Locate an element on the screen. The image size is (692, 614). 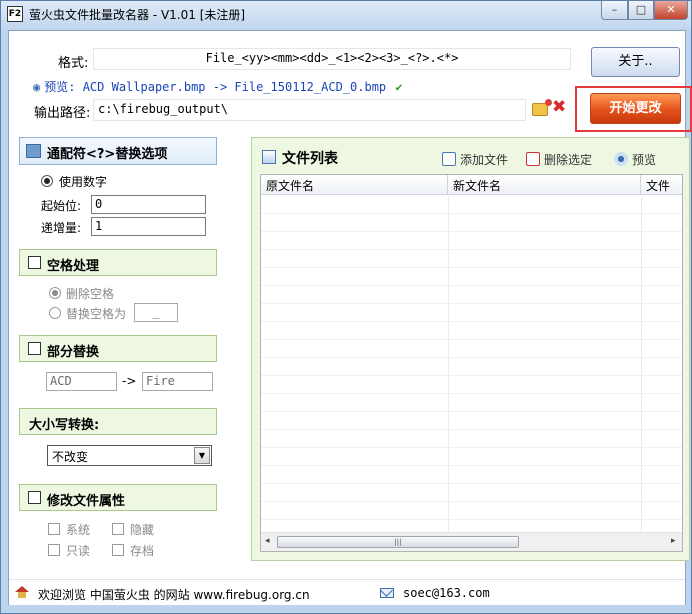
column-header-original: 原文件名 is located at coordinates (354, 185).